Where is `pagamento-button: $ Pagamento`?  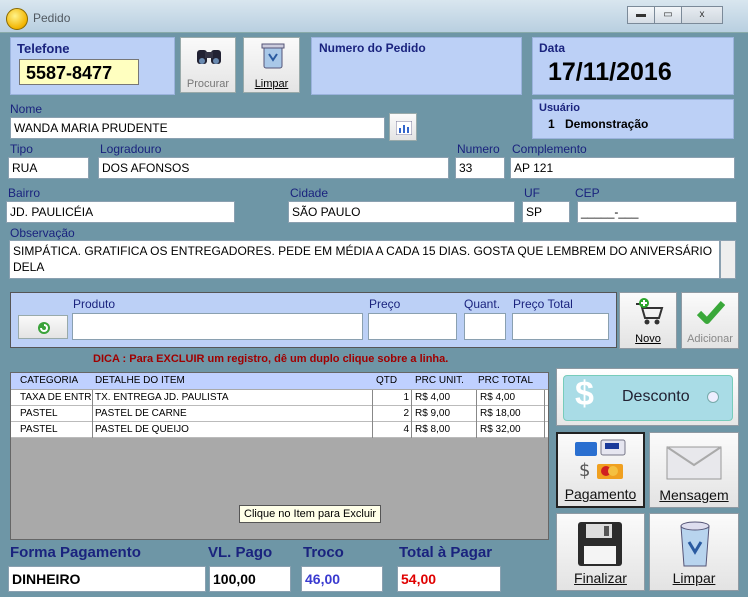
pagamento-button: $ Pagamento is located at coordinates (600, 470).